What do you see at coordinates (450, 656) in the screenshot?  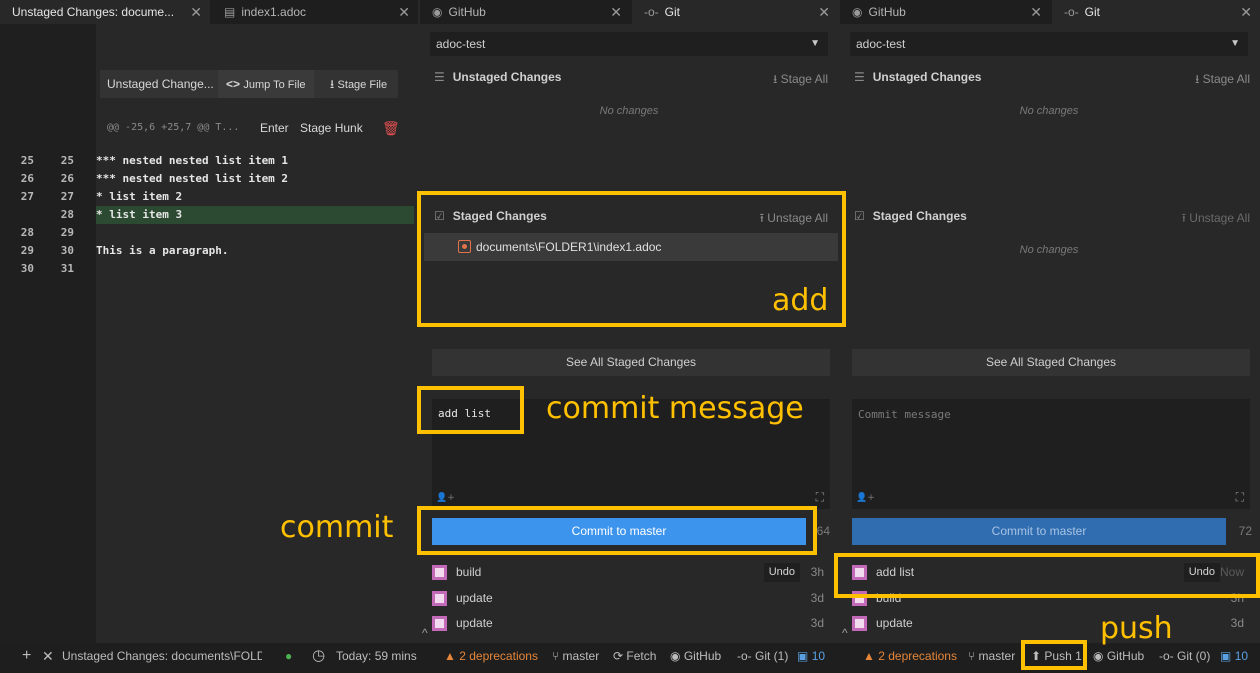 I see `warning-icon: ▲` at bounding box center [450, 656].